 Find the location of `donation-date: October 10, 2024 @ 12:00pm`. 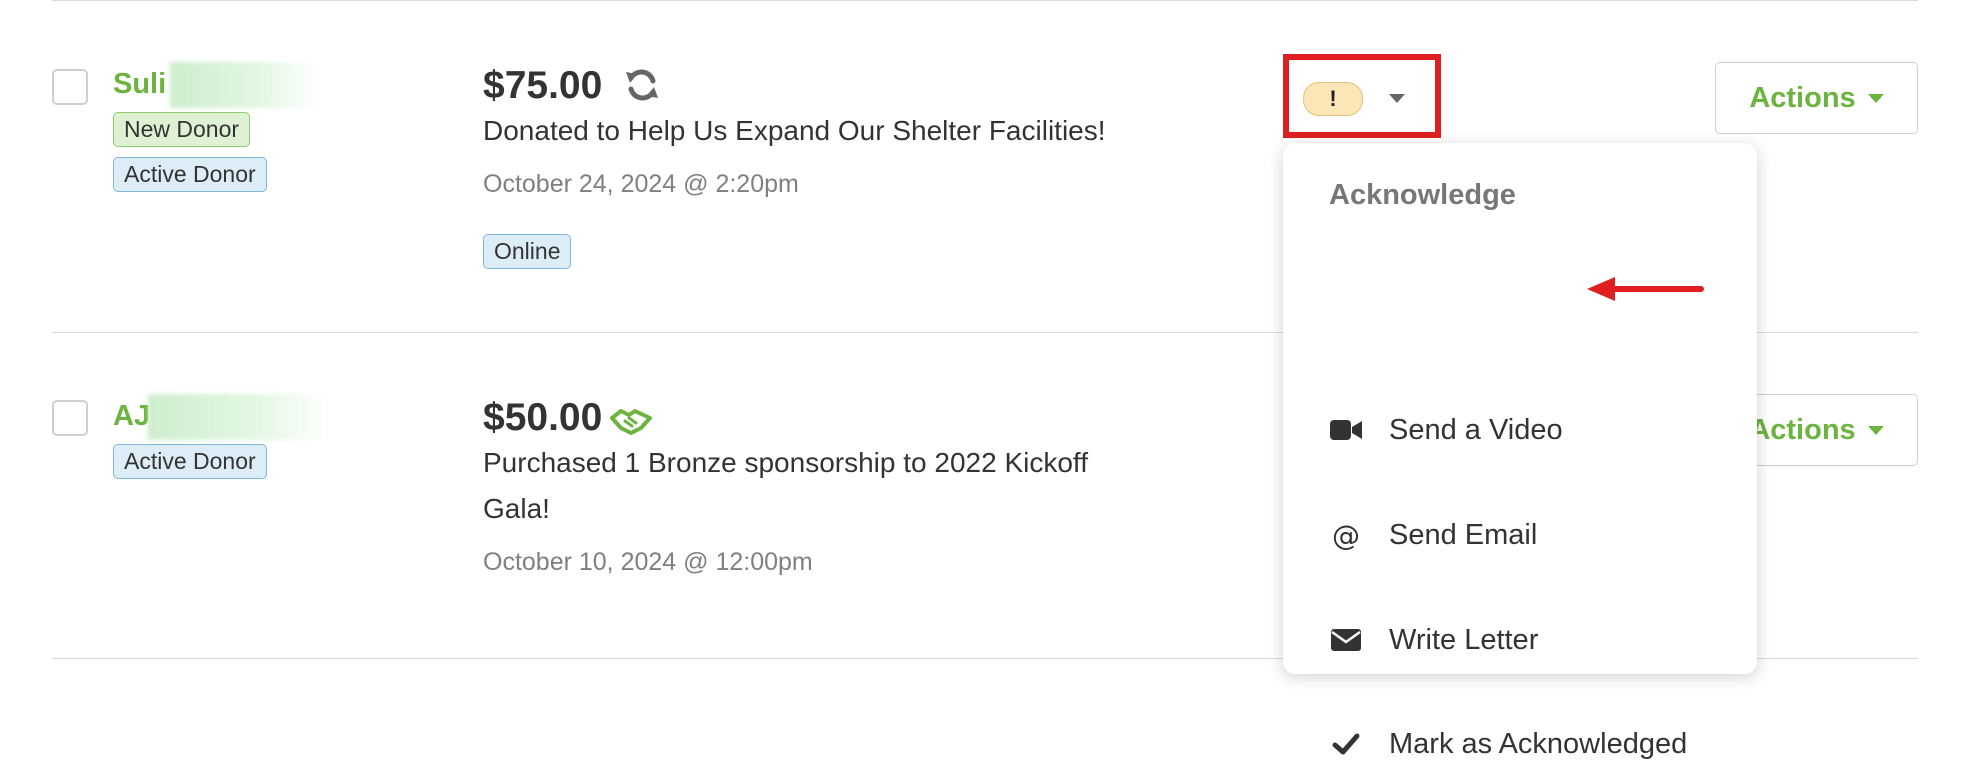

donation-date: October 10, 2024 @ 12:00pm is located at coordinates (648, 562).